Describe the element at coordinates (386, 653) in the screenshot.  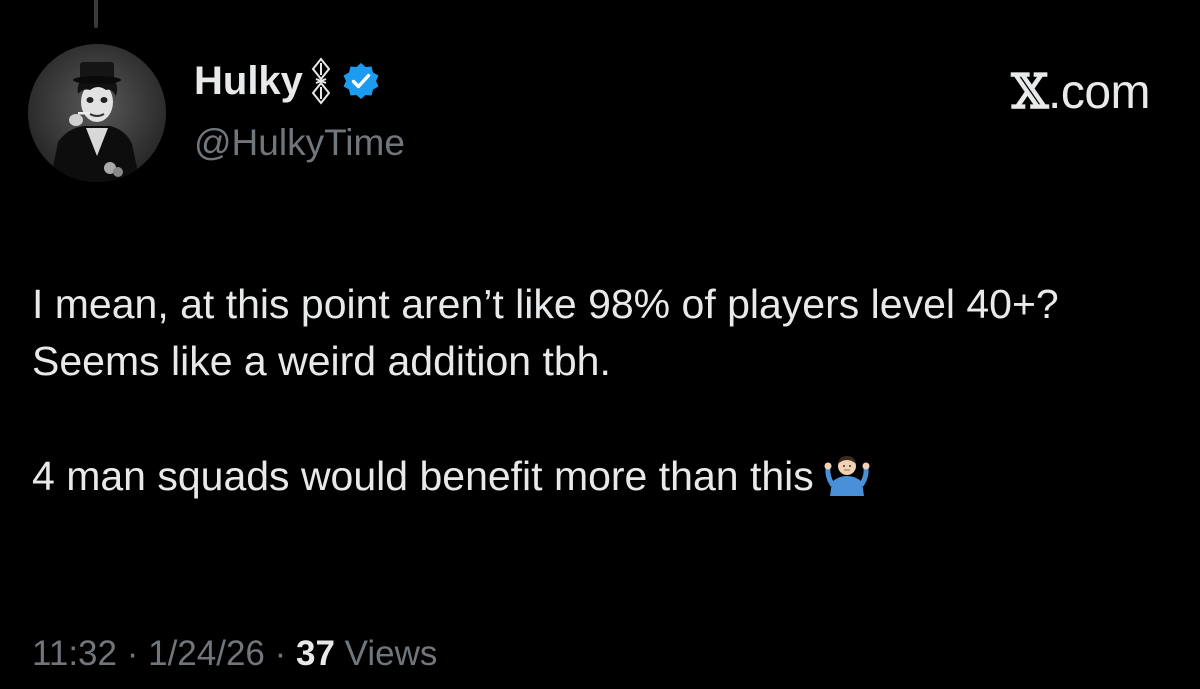
I see `views-label: Views` at that location.